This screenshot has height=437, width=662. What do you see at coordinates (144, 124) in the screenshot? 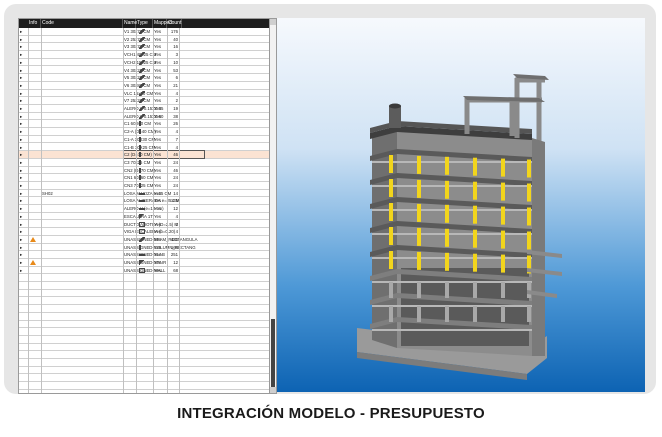
I see `table-row: ▸ C1 60X60 CM Yes 26` at bounding box center [144, 124].